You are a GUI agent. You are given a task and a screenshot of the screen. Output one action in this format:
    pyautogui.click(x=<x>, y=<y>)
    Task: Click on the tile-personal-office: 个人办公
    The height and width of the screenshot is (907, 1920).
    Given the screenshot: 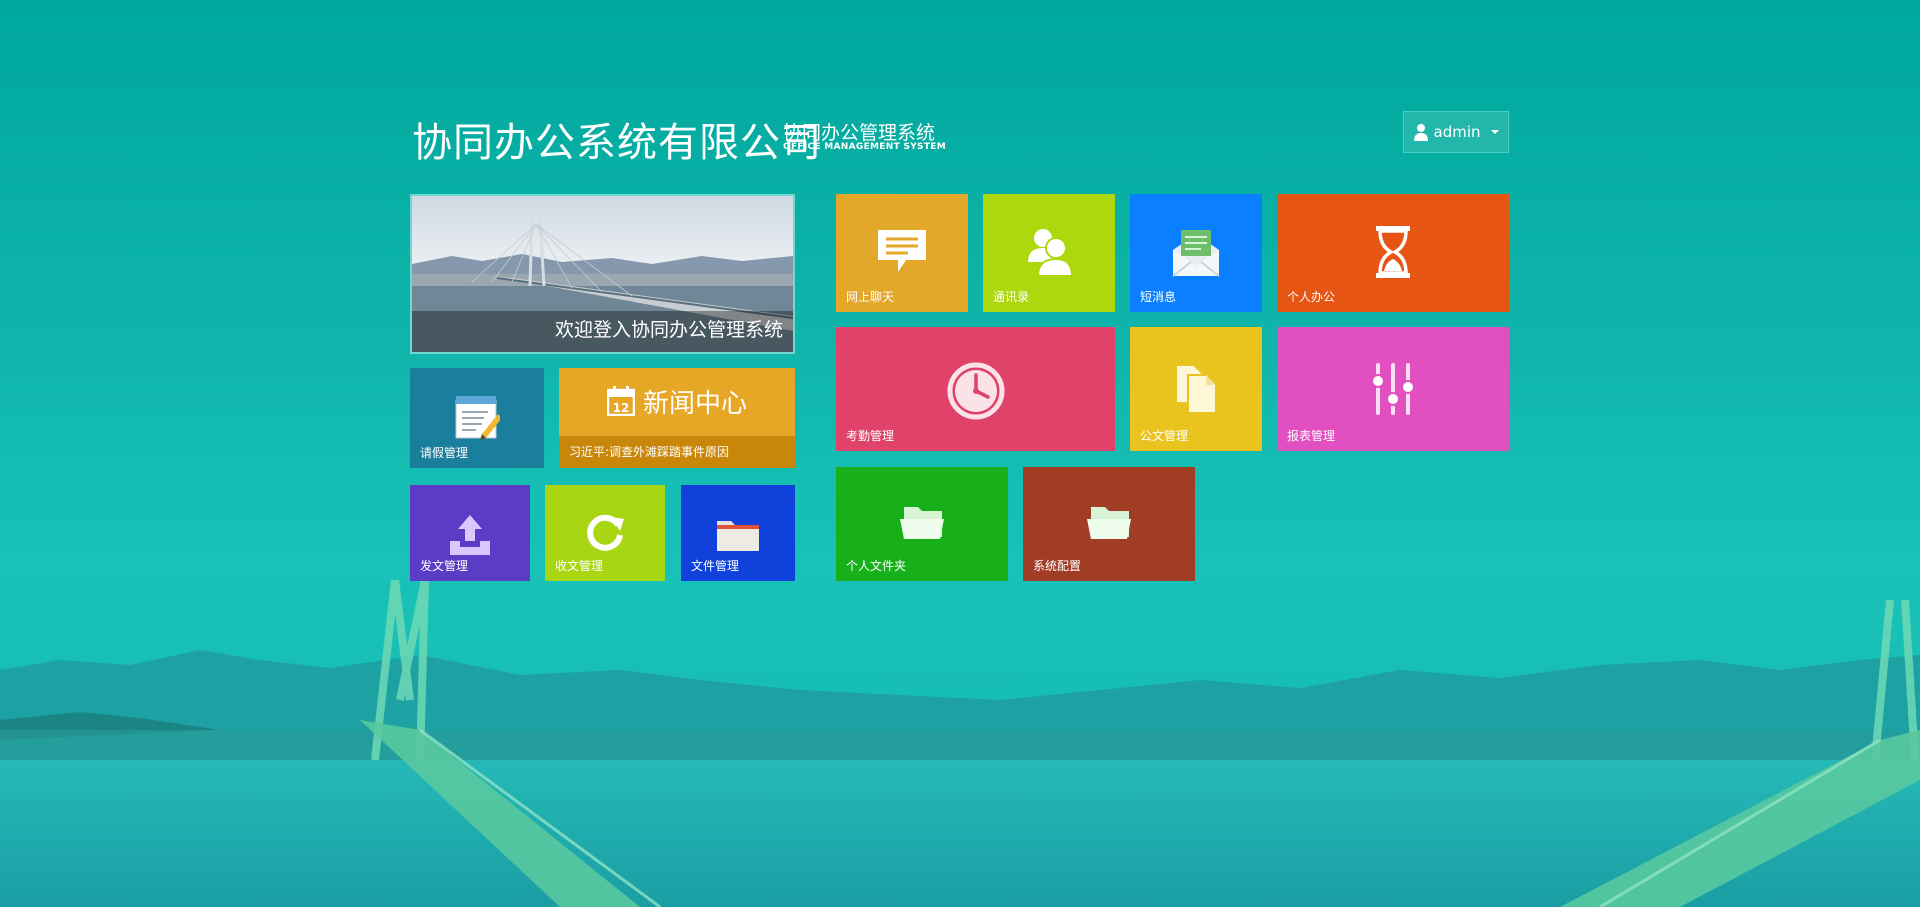 What is the action you would take?
    pyautogui.click(x=1393, y=253)
    